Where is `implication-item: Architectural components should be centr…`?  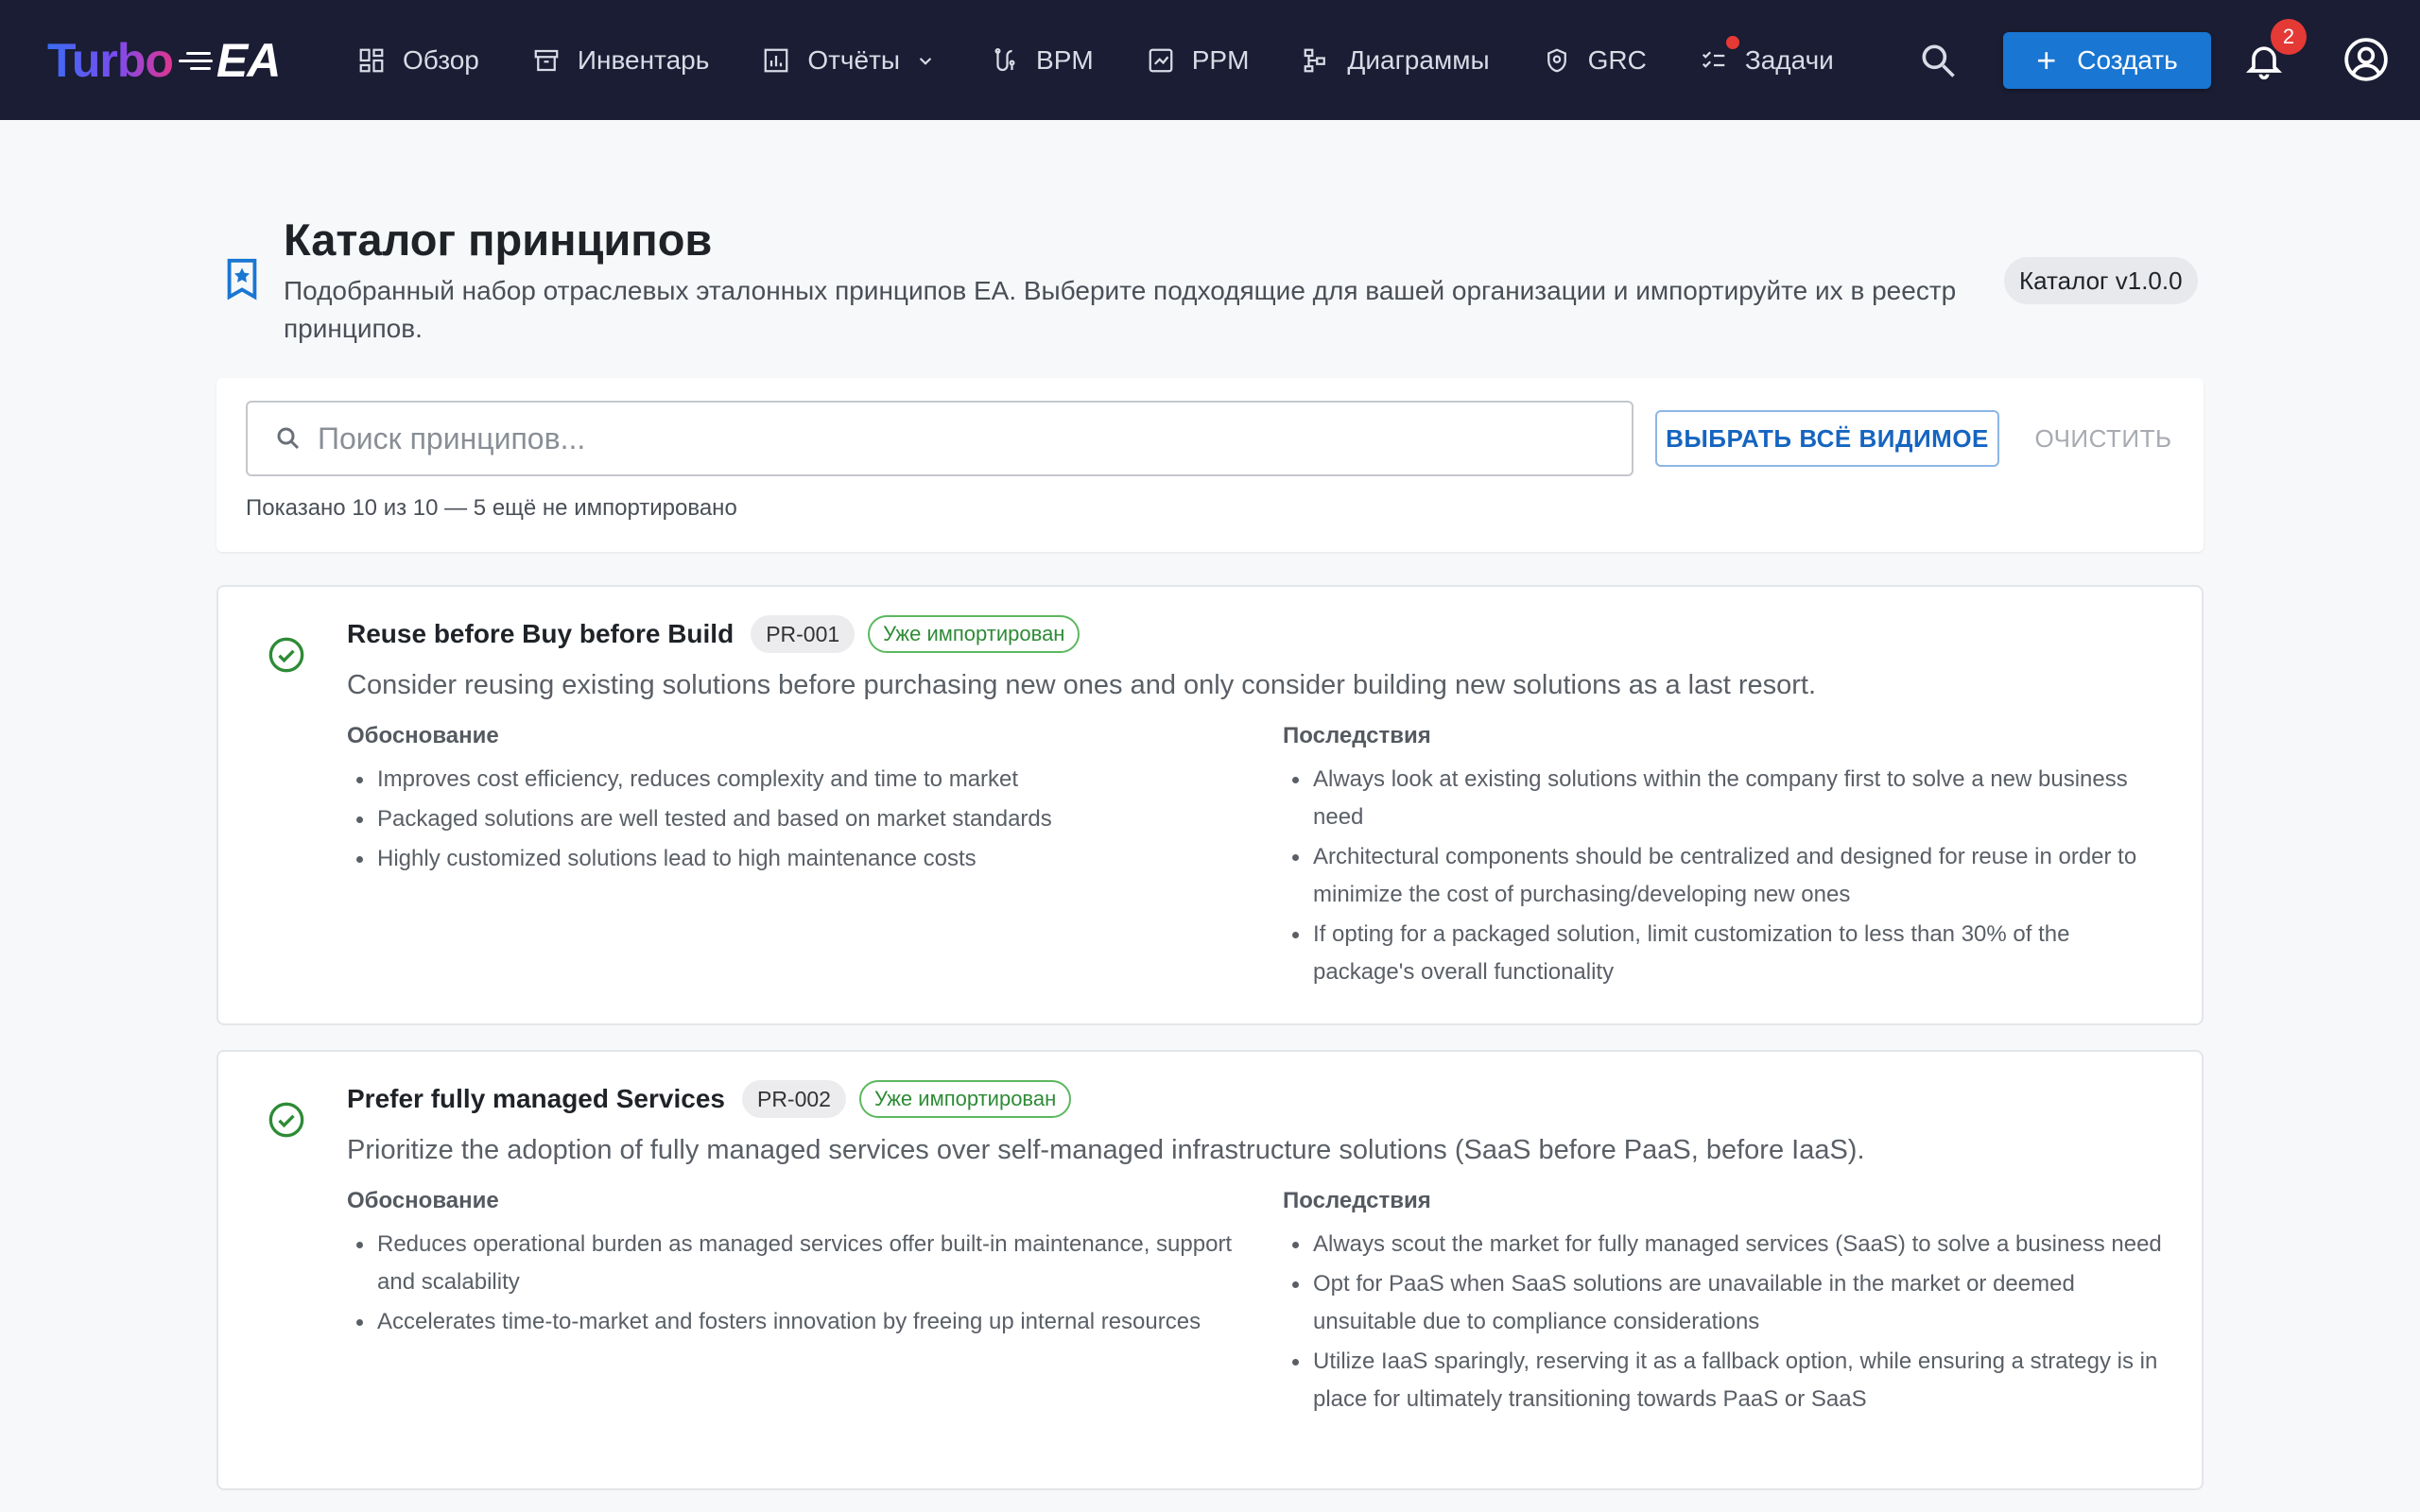
implication-item: Architectural components should be centr… is located at coordinates (1727, 876).